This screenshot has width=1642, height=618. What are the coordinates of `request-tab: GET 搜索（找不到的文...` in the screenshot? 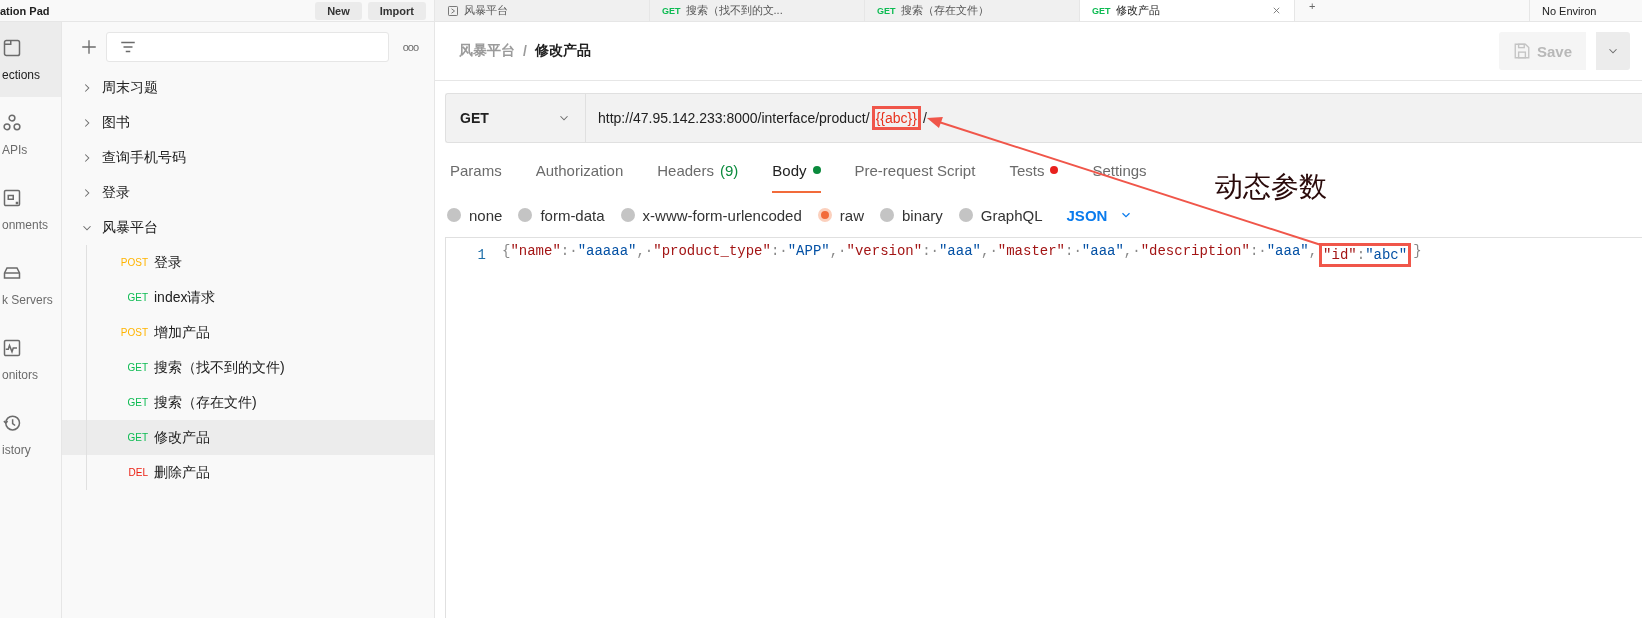 It's located at (757, 10).